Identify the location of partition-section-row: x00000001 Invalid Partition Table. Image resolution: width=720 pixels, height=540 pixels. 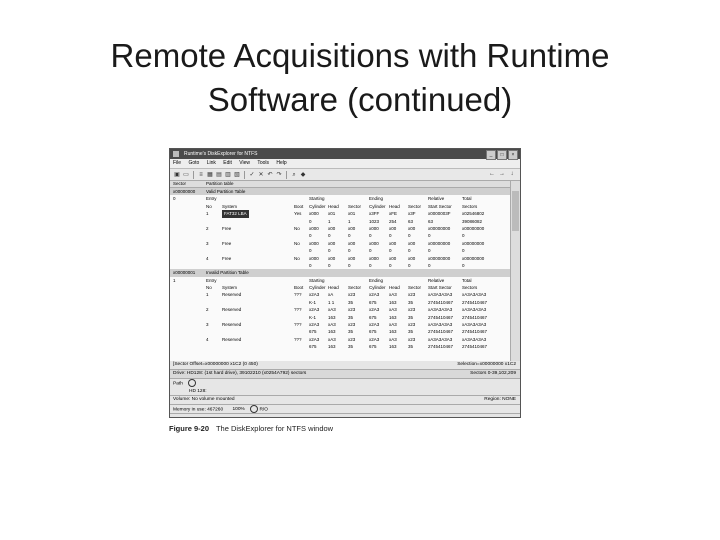
(340, 273).